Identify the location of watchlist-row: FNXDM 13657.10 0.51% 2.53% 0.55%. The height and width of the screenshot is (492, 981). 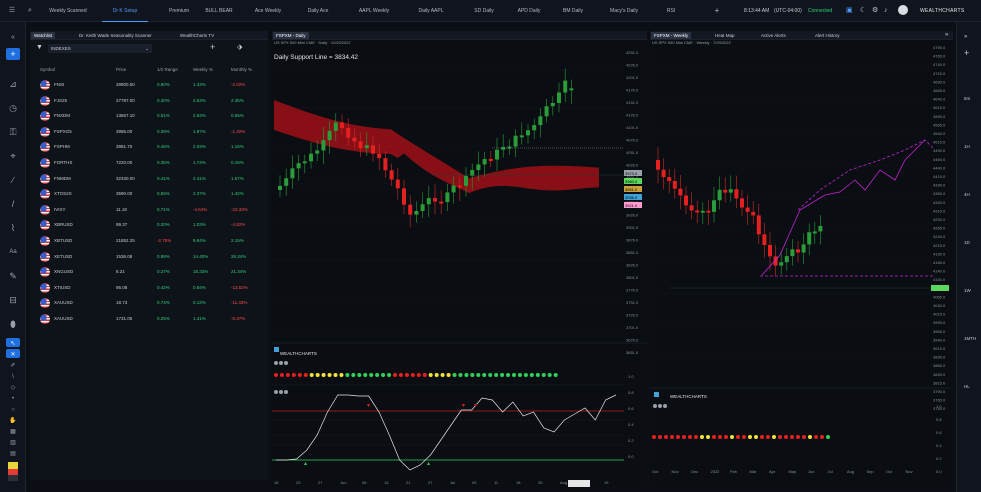
(149, 115).